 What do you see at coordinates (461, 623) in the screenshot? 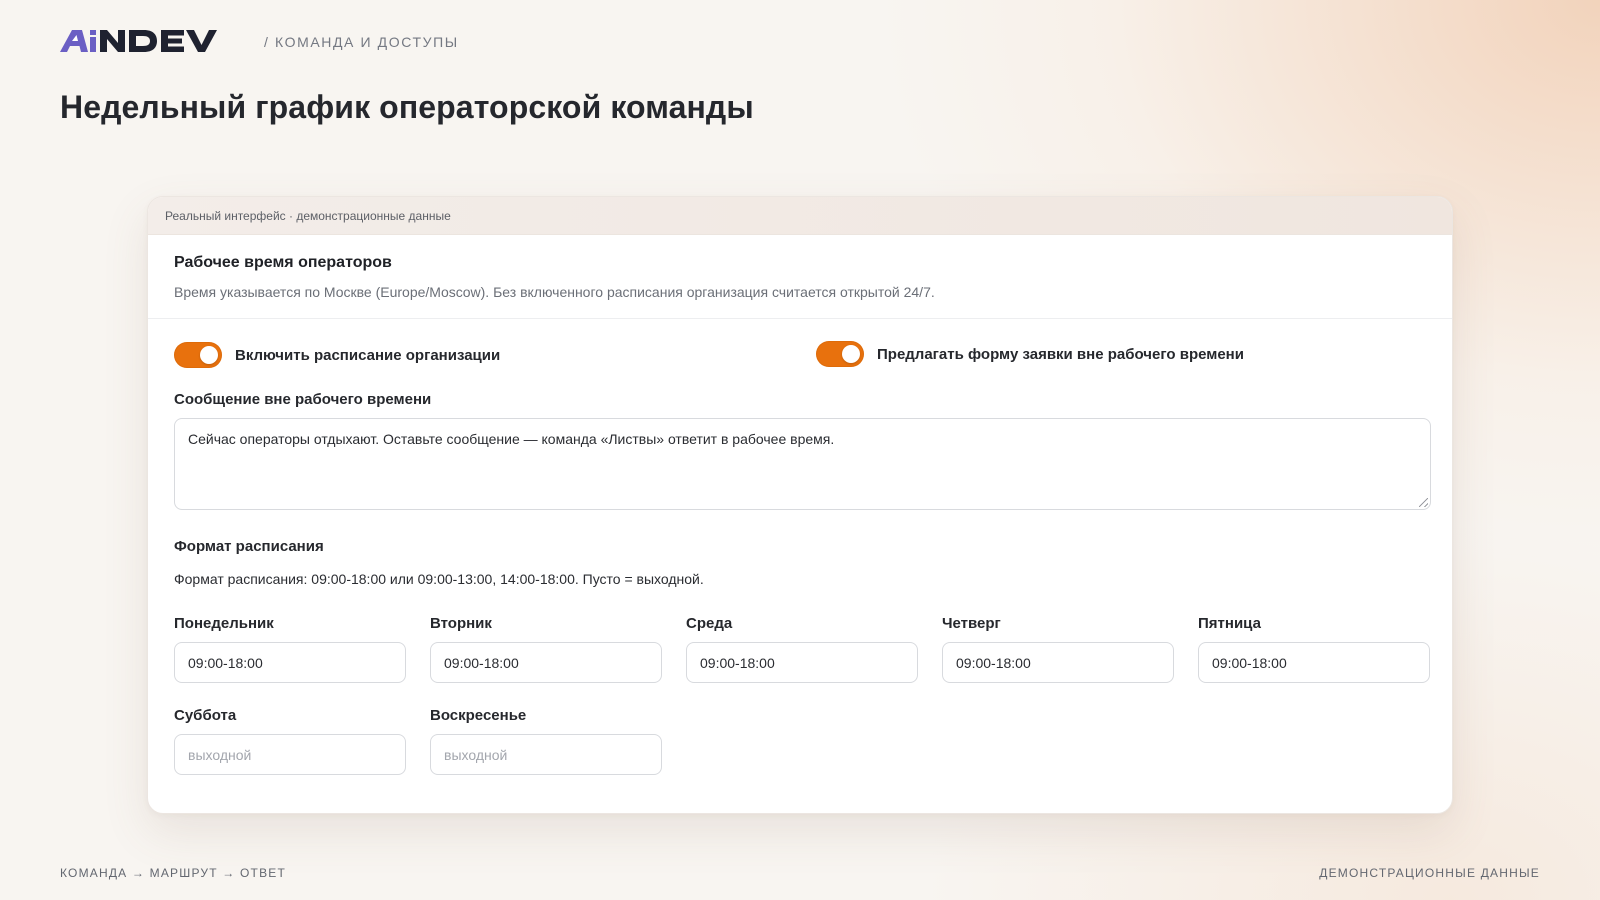
I see `day-label: Вторник` at bounding box center [461, 623].